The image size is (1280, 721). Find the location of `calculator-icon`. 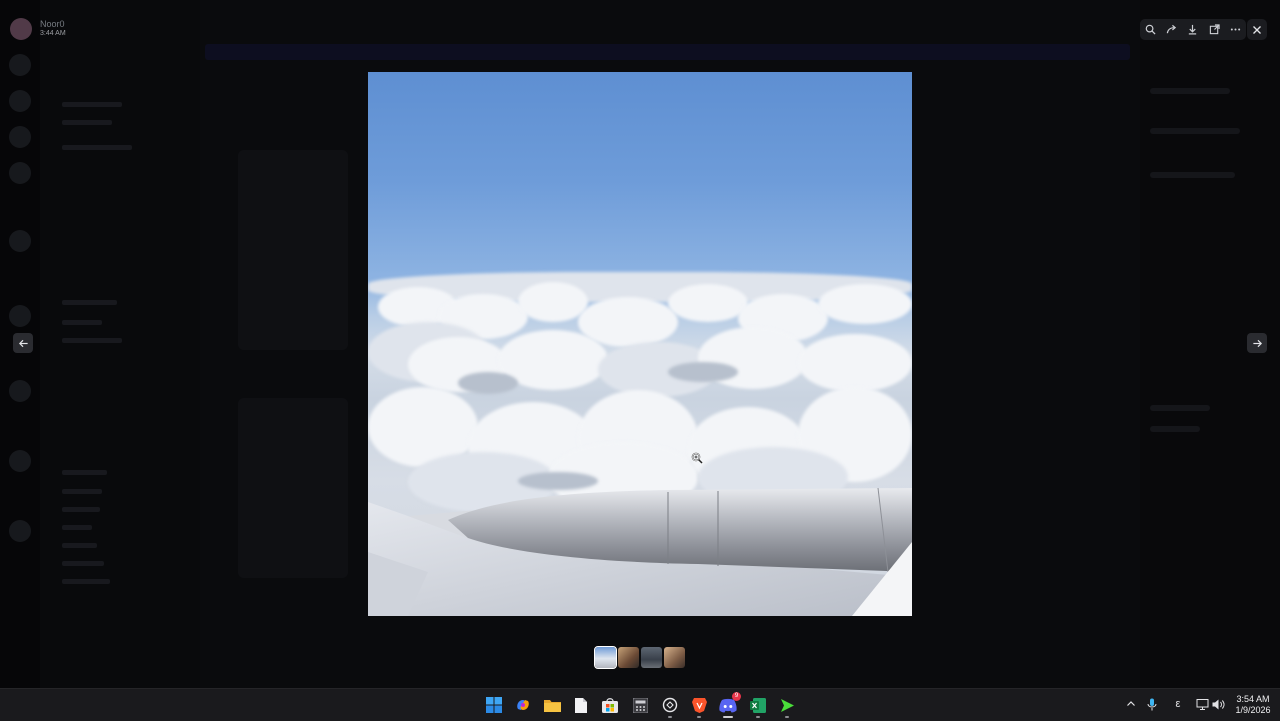

calculator-icon is located at coordinates (640, 705).